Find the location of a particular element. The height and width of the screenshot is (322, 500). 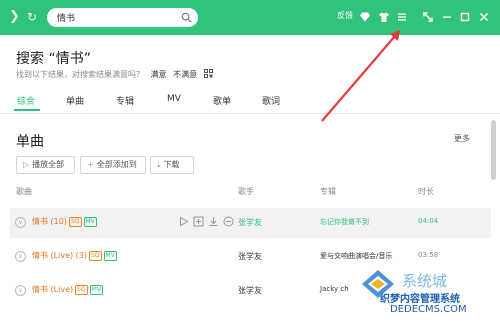

more-options-icon is located at coordinates (228, 221).